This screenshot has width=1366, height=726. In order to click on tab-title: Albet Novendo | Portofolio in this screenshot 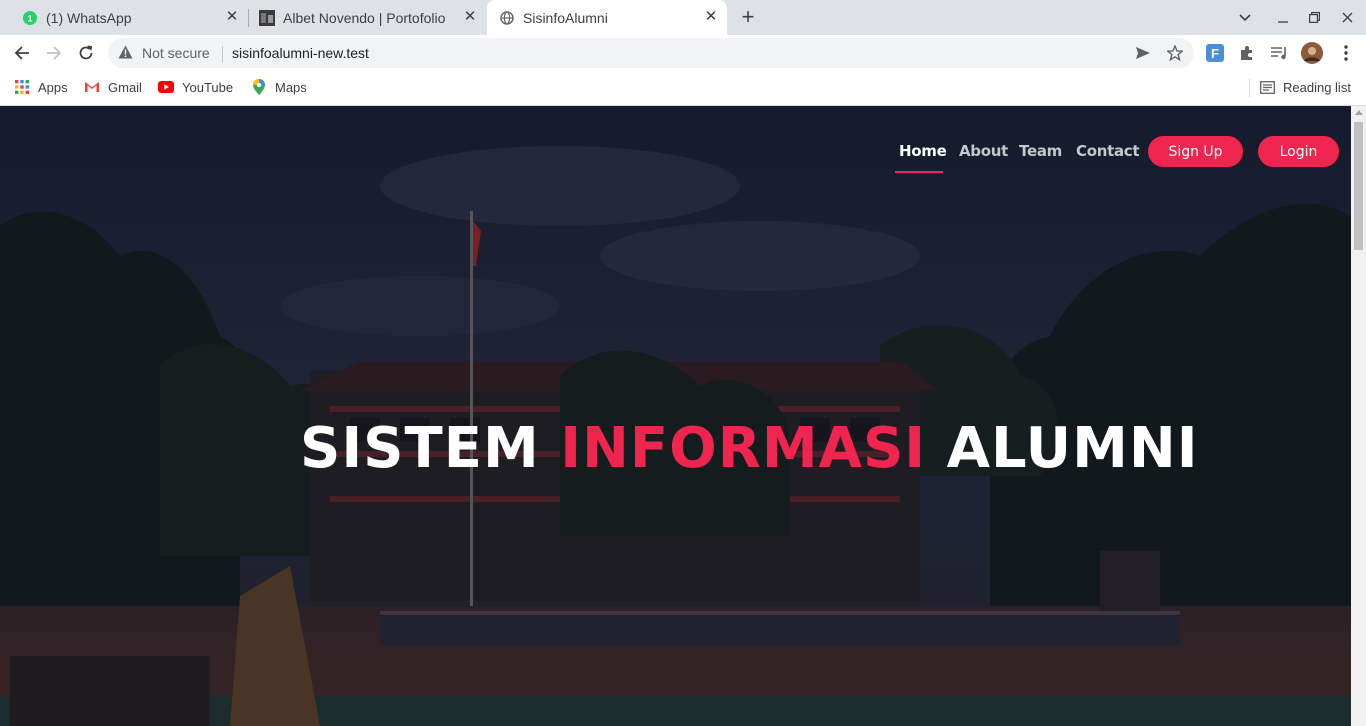, I will do `click(364, 17)`.